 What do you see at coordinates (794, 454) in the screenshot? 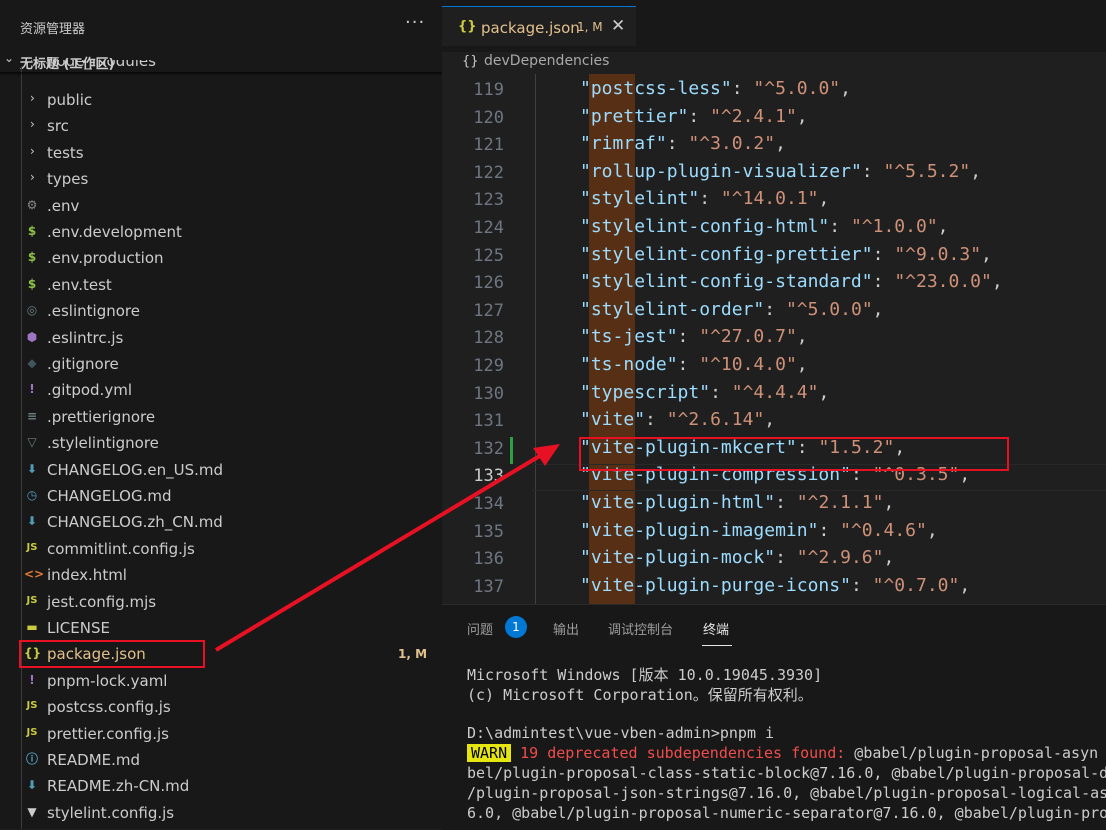
I see `annotation-box-mkcert-line` at bounding box center [794, 454].